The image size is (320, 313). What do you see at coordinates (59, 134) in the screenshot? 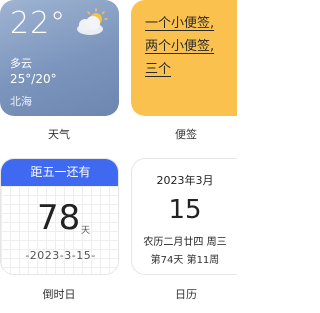
I see `weather-widget-label: 天气` at bounding box center [59, 134].